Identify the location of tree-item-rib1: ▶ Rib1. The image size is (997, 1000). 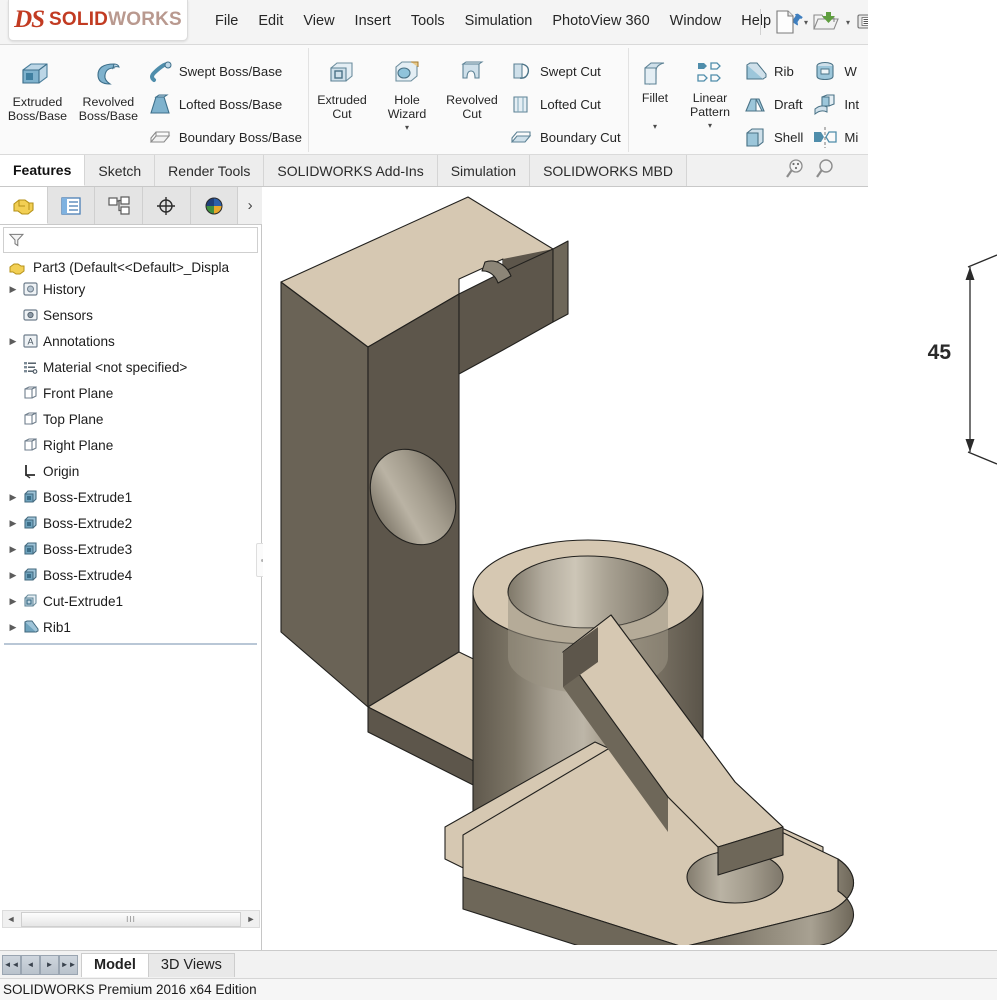
(130, 627).